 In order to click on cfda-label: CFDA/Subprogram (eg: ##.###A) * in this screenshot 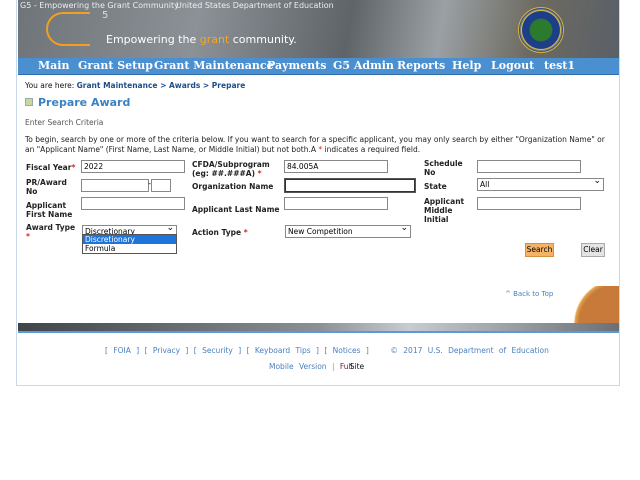, I will do `click(231, 169)`.